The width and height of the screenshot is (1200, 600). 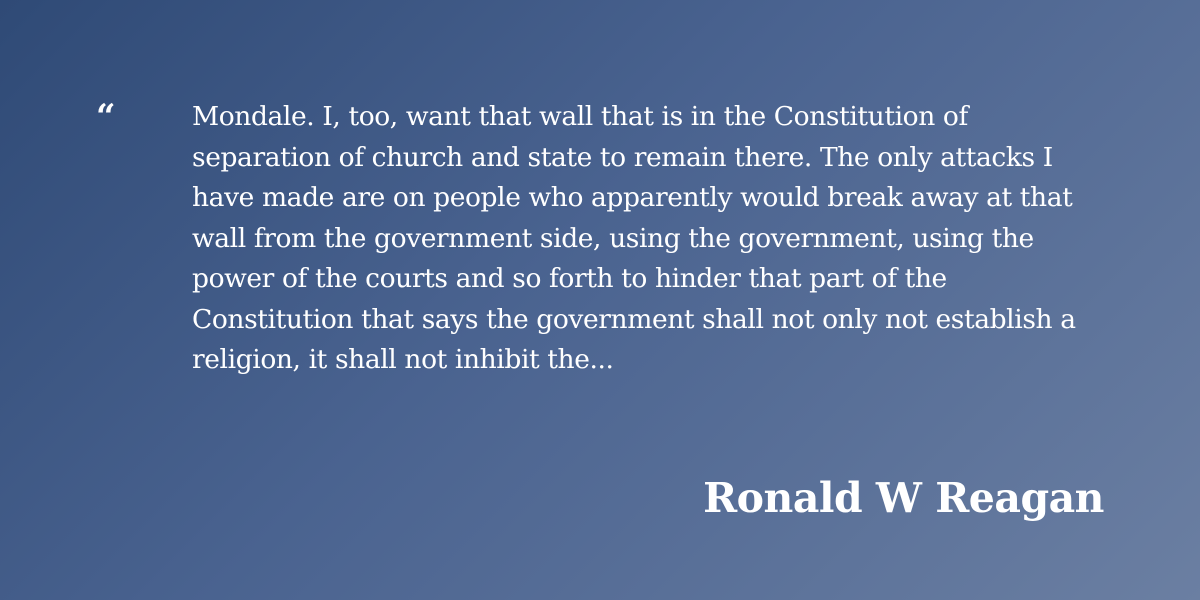 What do you see at coordinates (106, 117) in the screenshot?
I see `quote-mark-icon: “` at bounding box center [106, 117].